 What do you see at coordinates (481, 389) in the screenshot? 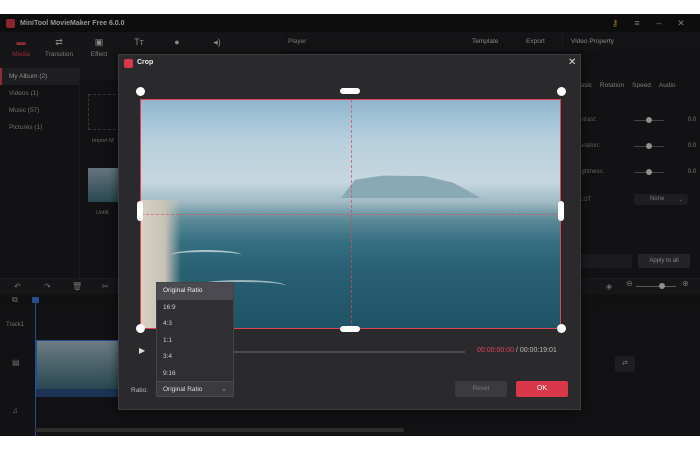
I see `reset-button: Reset` at bounding box center [481, 389].